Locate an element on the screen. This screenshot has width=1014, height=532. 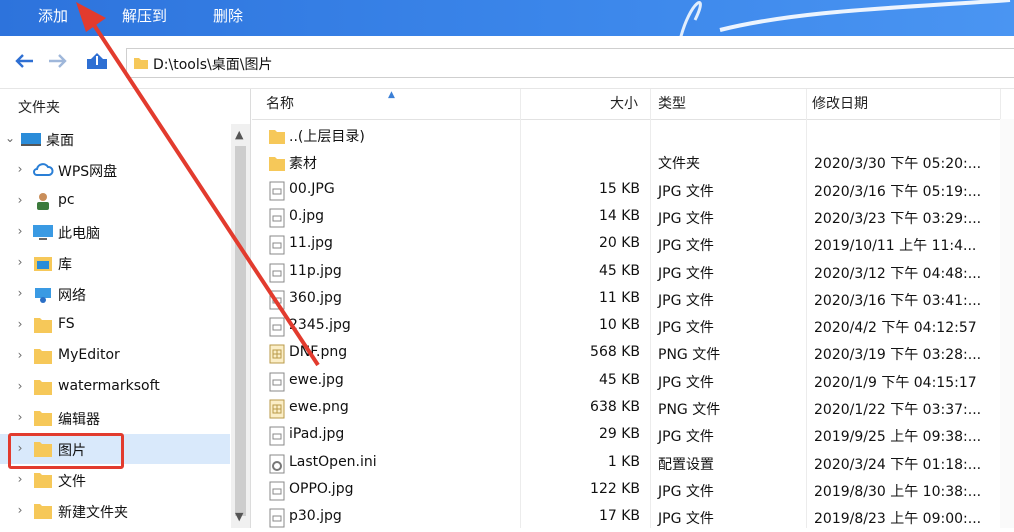
file-size: 17 KB is located at coordinates (619, 516).